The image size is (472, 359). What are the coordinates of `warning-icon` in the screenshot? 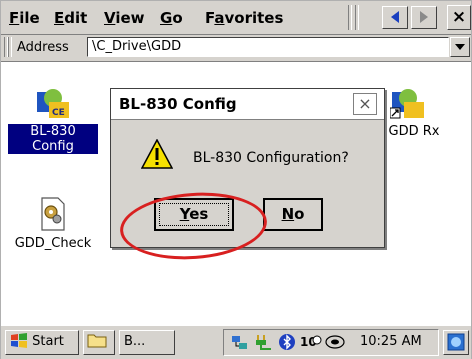 It's located at (157, 155).